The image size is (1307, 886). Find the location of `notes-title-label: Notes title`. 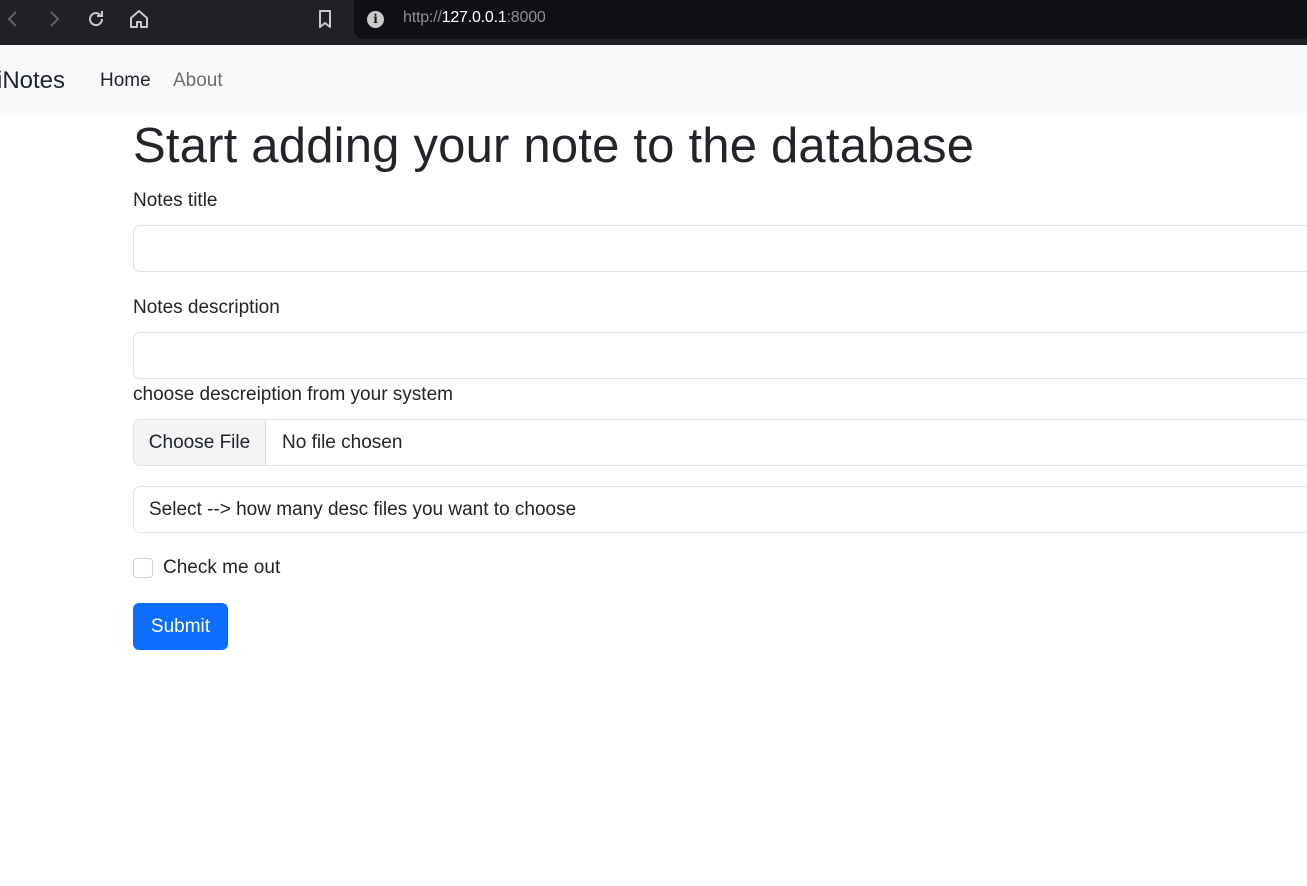

notes-title-label: Notes title is located at coordinates (175, 200).